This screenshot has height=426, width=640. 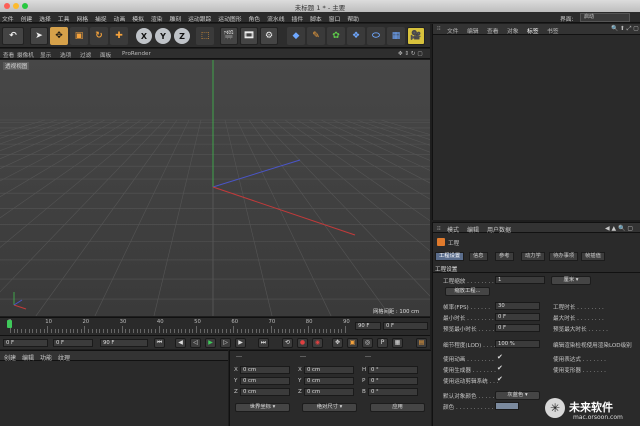 I want to click on obj-menu-view: 查看, so click(x=493, y=30).